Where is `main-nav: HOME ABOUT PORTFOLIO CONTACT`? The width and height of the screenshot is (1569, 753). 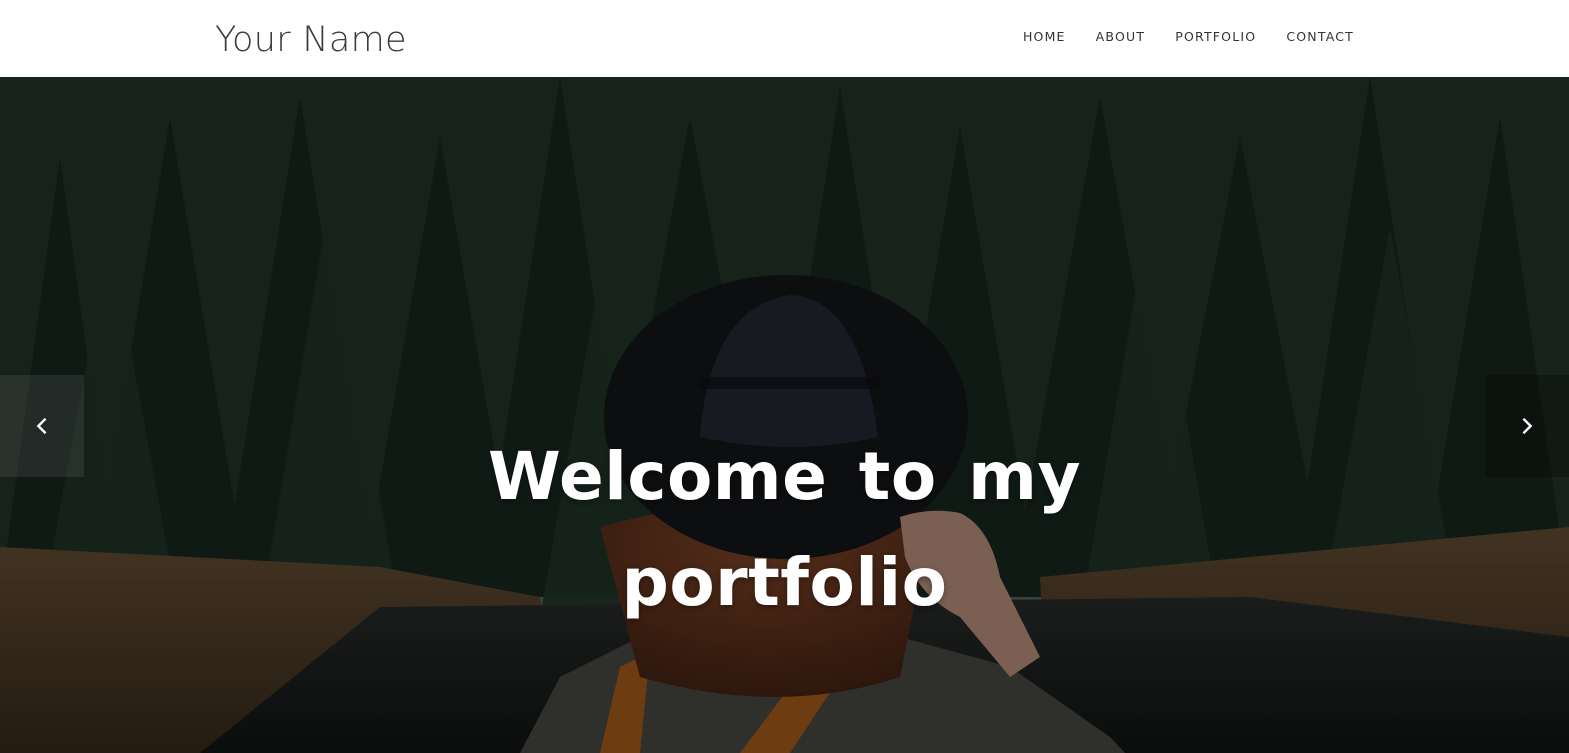 main-nav: HOME ABOUT PORTFOLIO CONTACT is located at coordinates (1188, 37).